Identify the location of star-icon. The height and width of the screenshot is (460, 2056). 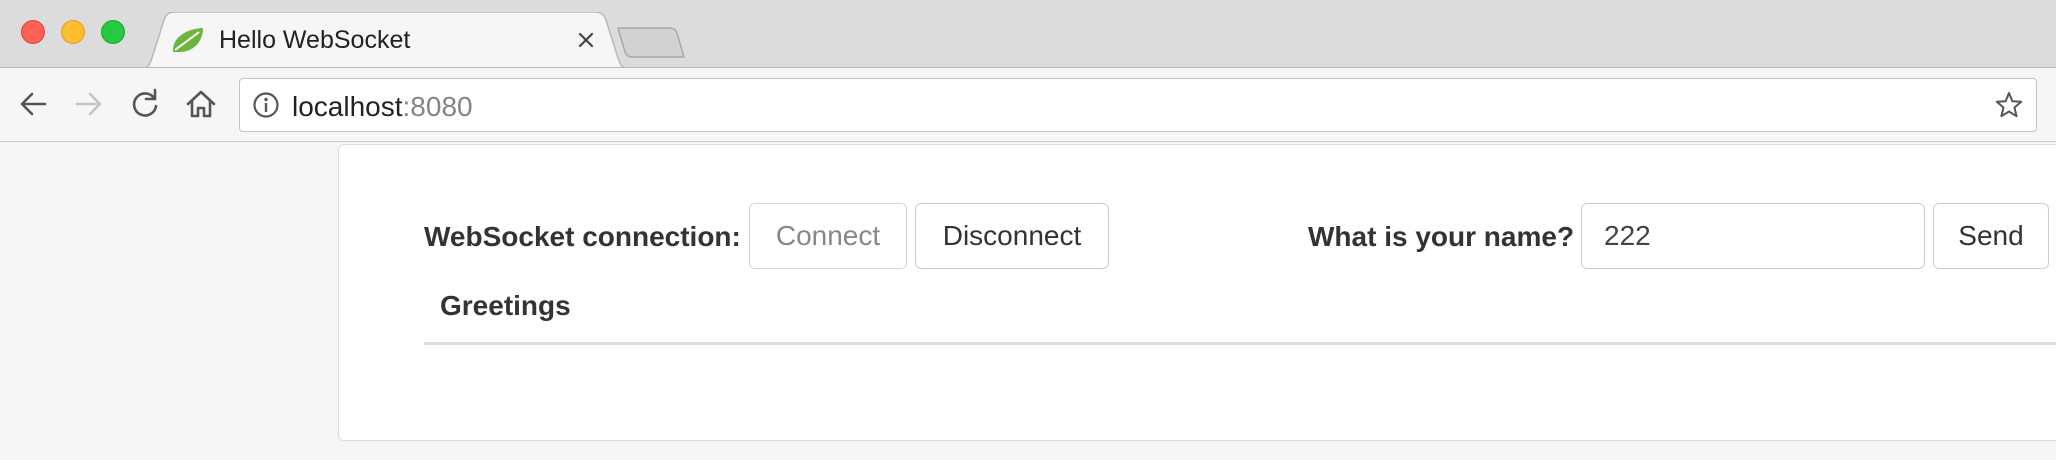
(2009, 105).